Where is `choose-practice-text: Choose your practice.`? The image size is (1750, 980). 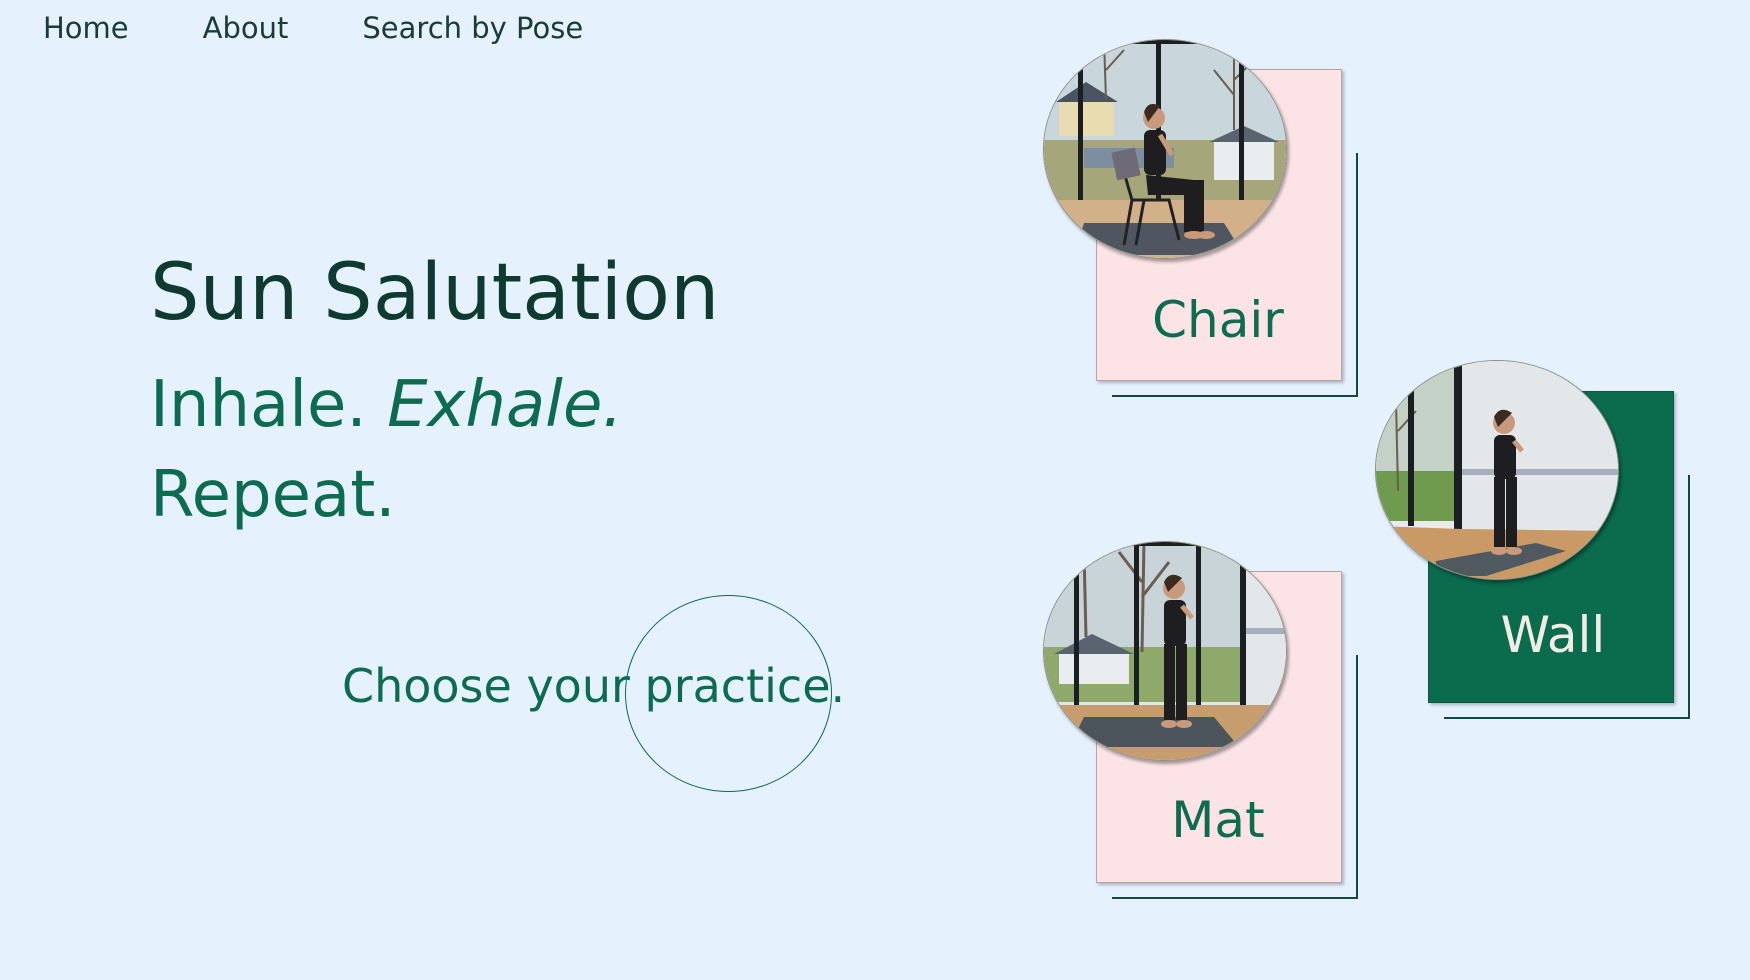 choose-practice-text: Choose your practice. is located at coordinates (594, 686).